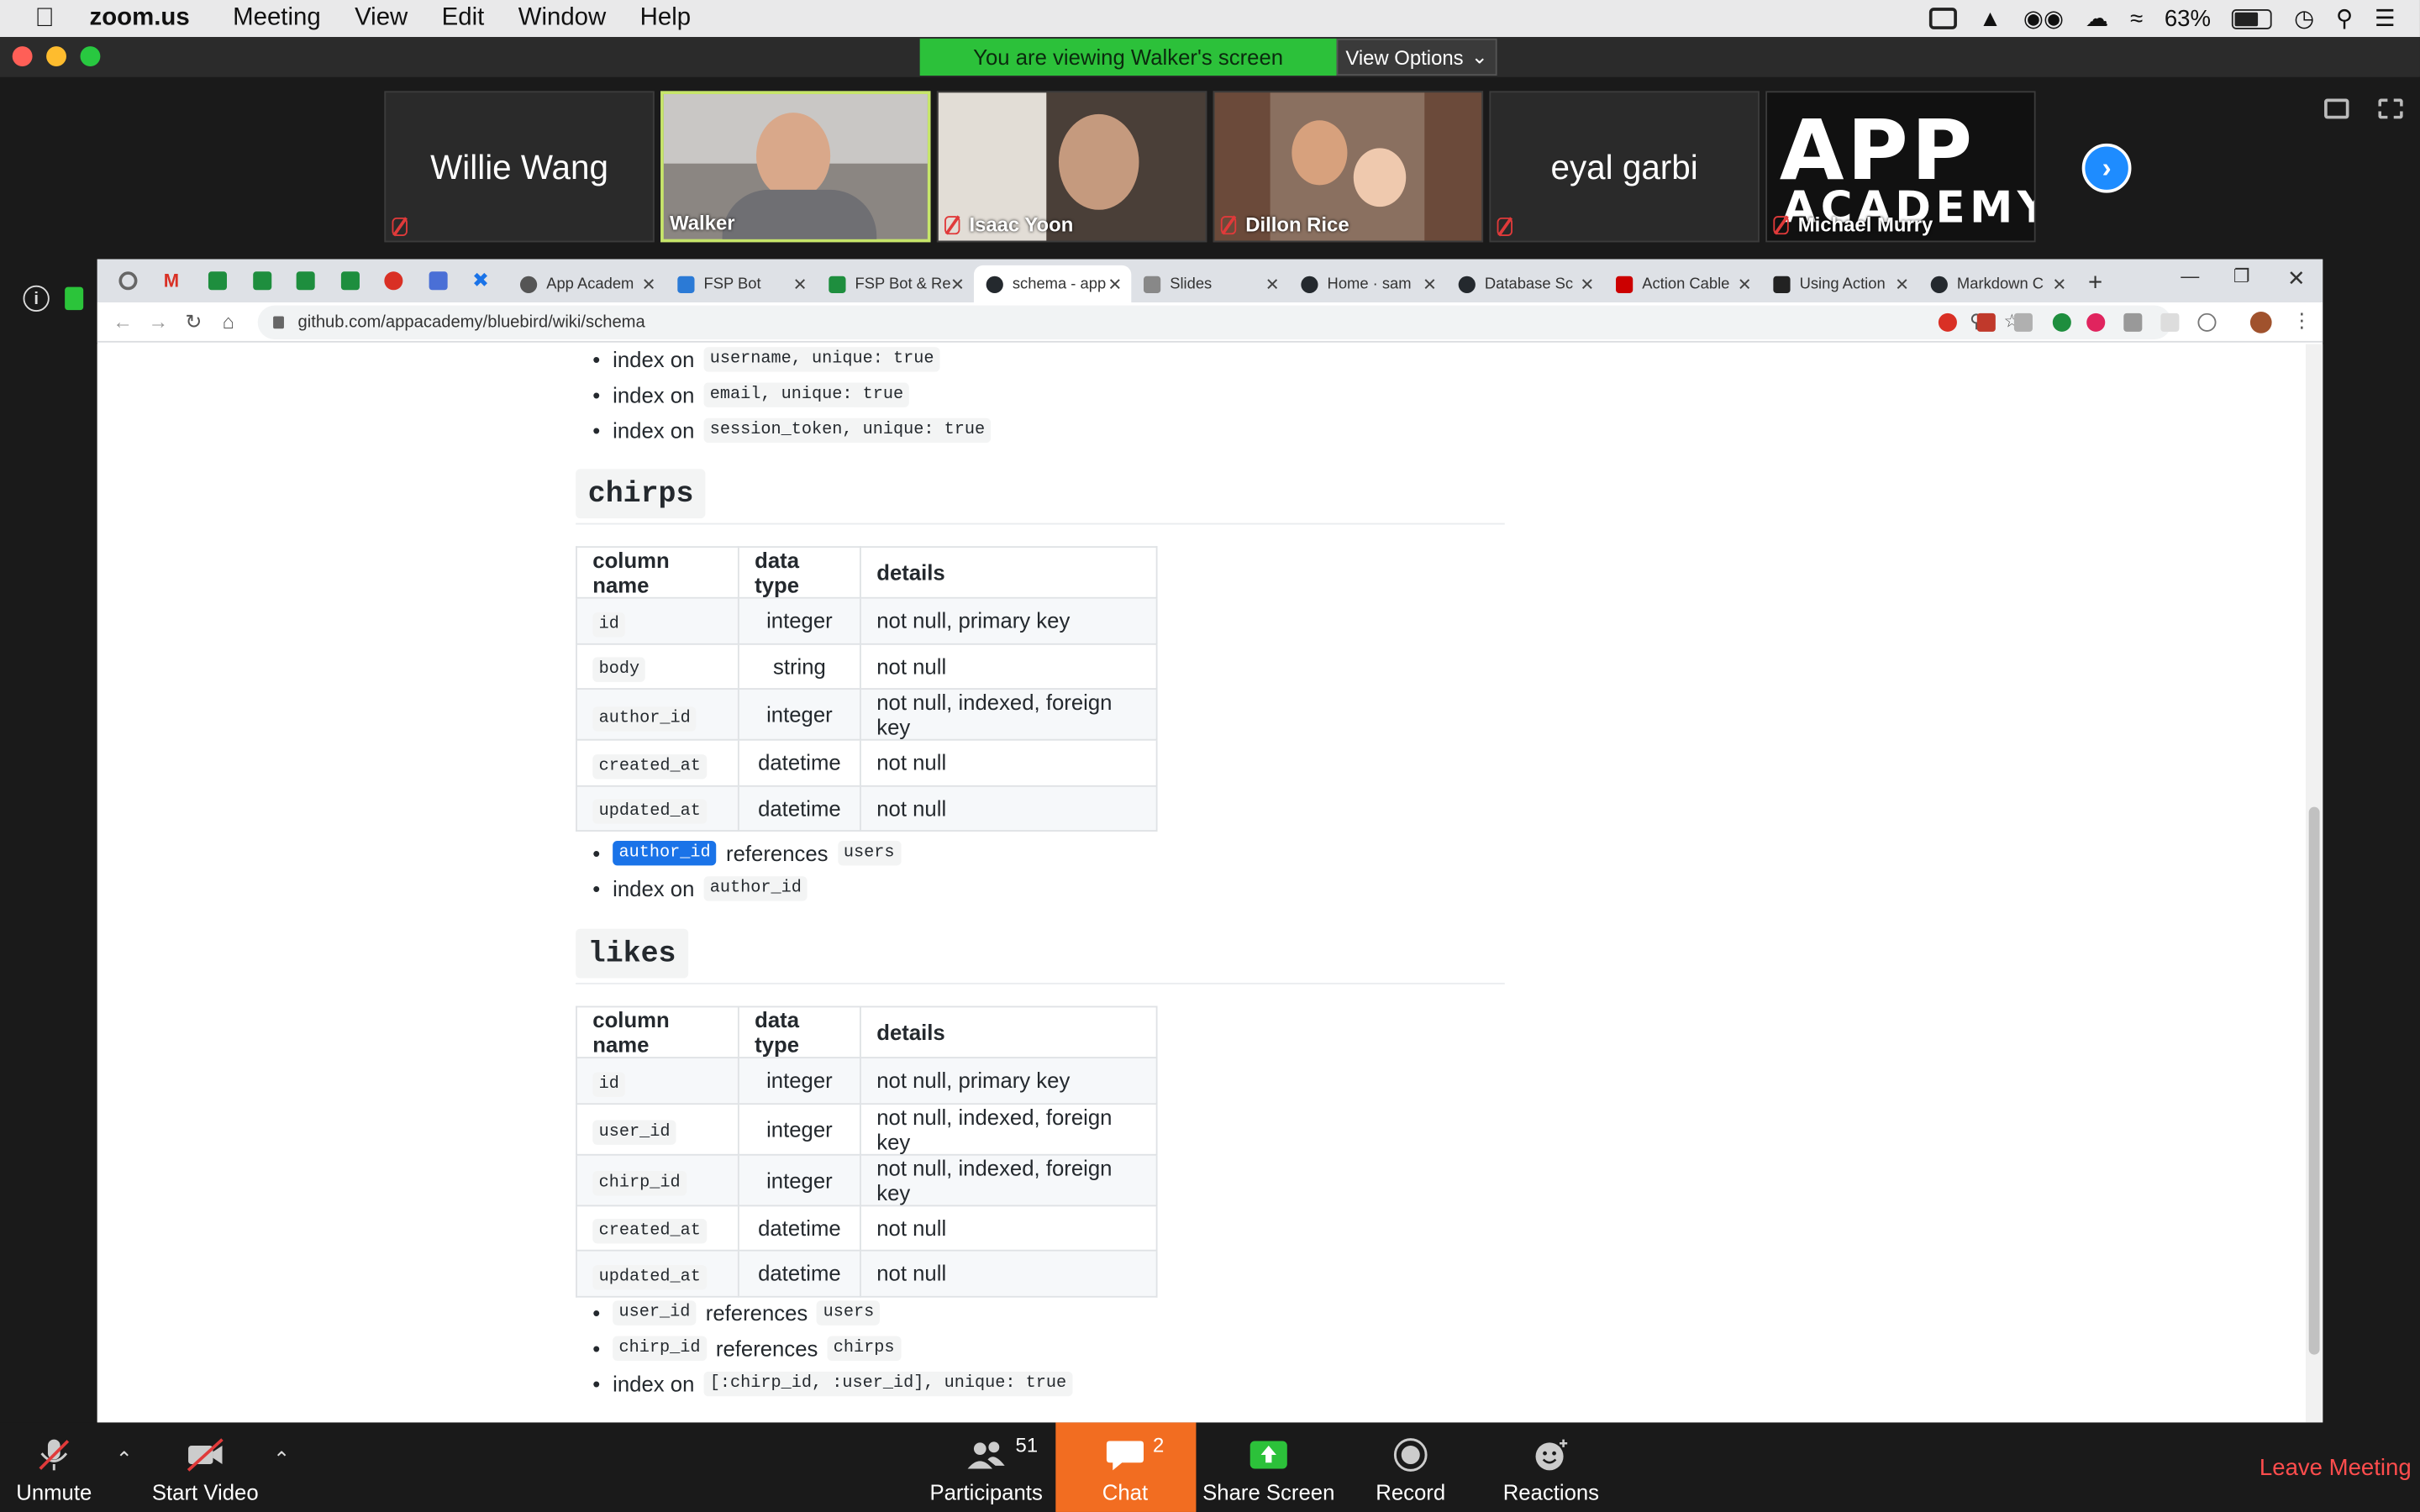 This screenshot has height=1512, width=2420. I want to click on participant-tile: Isaac Yoon, so click(1072, 167).